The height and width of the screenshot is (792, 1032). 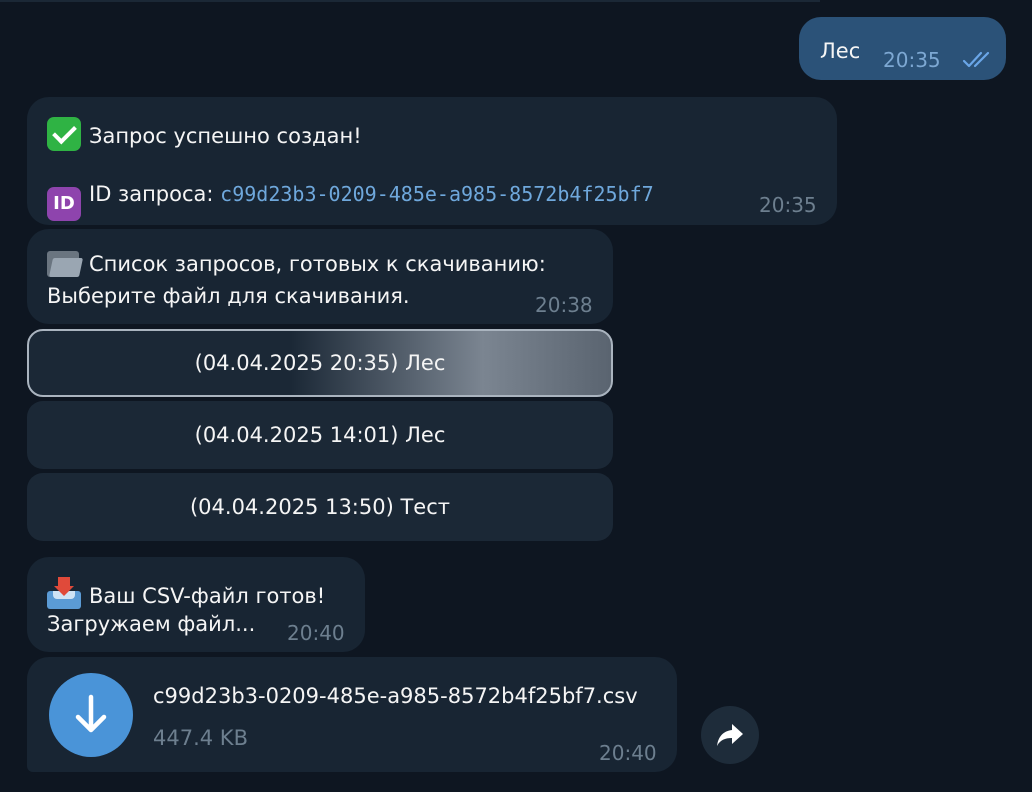 What do you see at coordinates (436, 194) in the screenshot?
I see `request-id-code: c99d23b3-0209-485e-a985-8572b4f25bf7` at bounding box center [436, 194].